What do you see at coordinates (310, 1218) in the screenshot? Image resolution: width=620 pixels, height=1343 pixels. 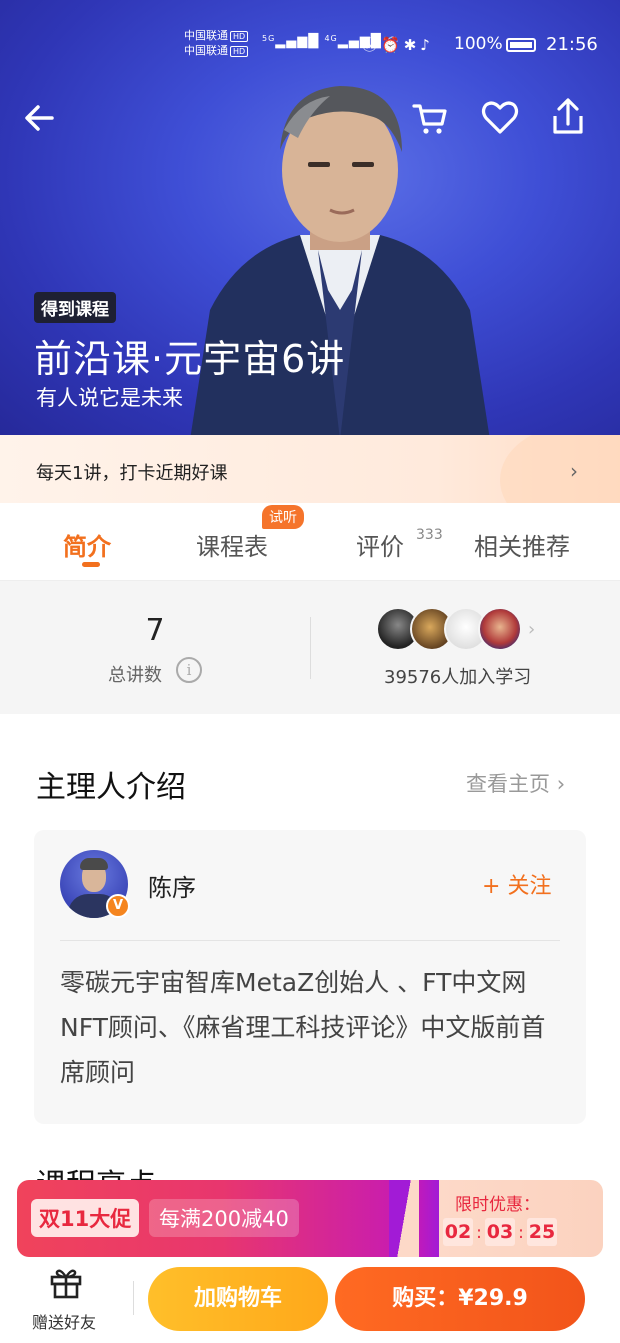 I see `promo-bar: 双11大促 每满200减40 限时优惠： 02:03:25` at bounding box center [310, 1218].